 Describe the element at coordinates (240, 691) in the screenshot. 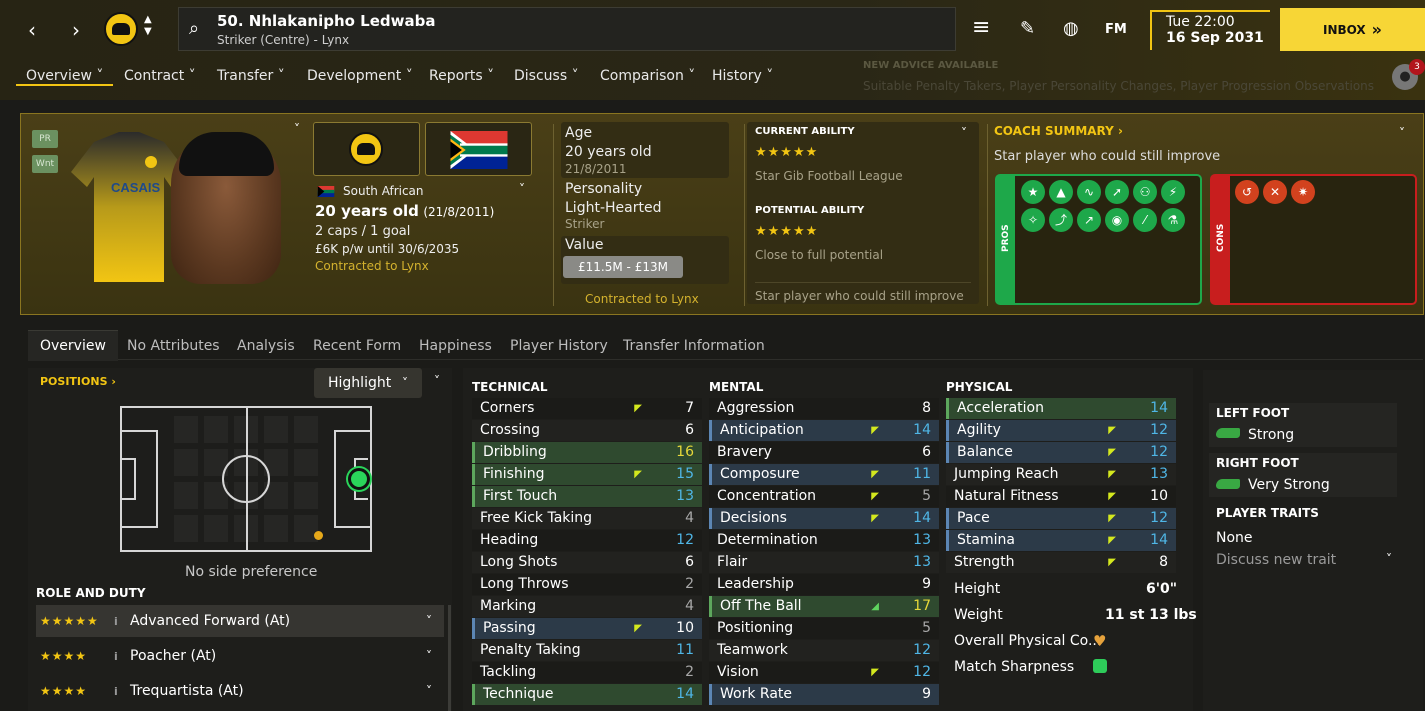

I see `role-row: ★★★★ i Trequartista (At) ˅` at that location.